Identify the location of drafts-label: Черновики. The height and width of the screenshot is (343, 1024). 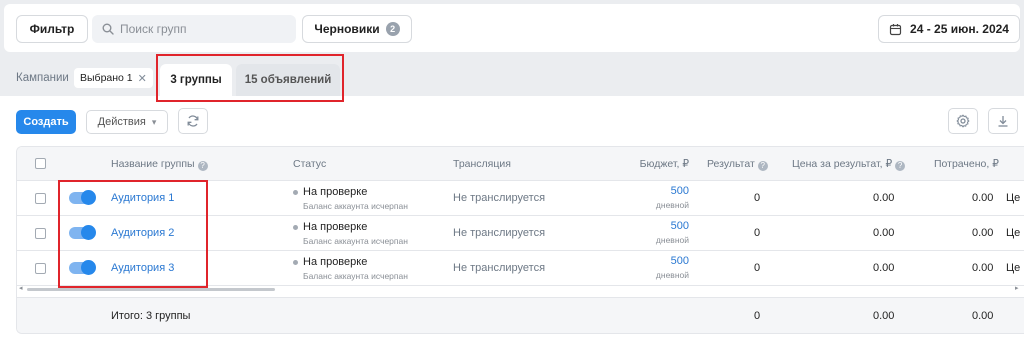
(347, 29).